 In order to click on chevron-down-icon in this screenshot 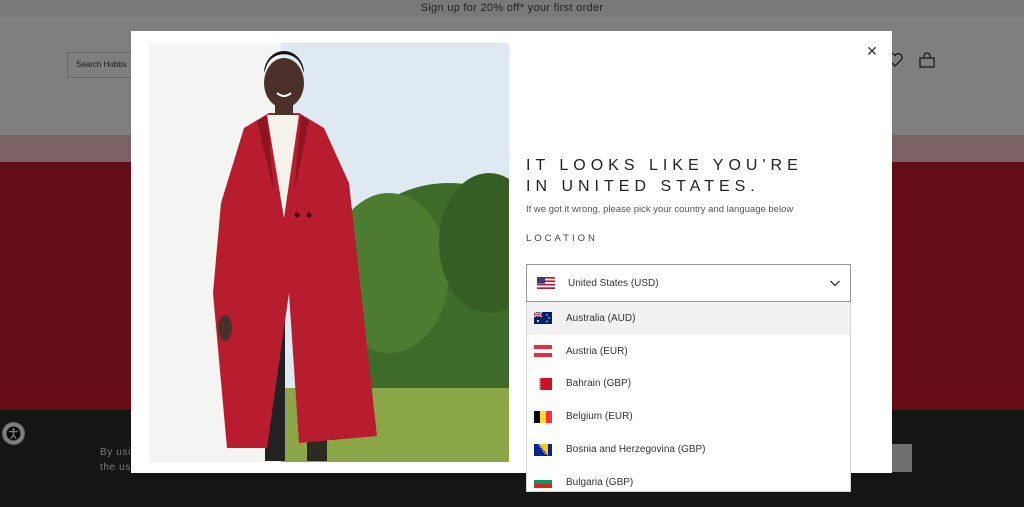, I will do `click(835, 283)`.